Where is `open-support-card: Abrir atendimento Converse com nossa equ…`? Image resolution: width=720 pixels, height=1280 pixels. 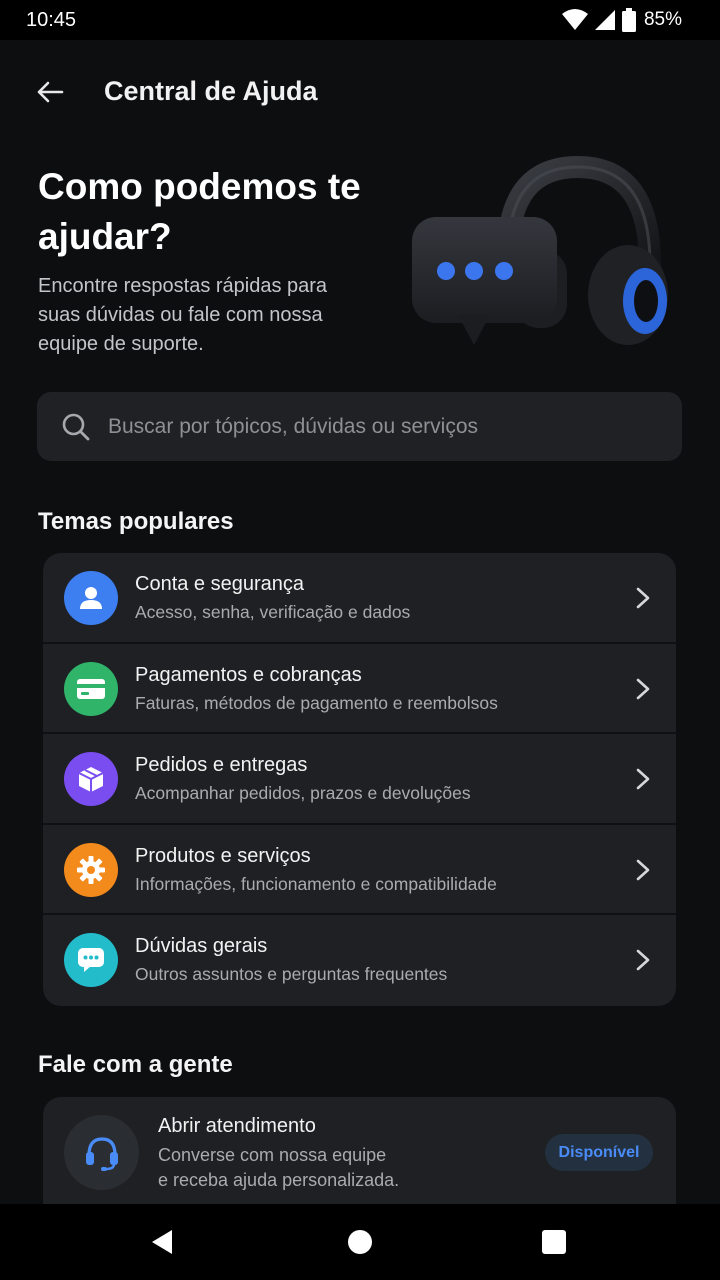 open-support-card: Abrir atendimento Converse com nossa equ… is located at coordinates (359, 1152).